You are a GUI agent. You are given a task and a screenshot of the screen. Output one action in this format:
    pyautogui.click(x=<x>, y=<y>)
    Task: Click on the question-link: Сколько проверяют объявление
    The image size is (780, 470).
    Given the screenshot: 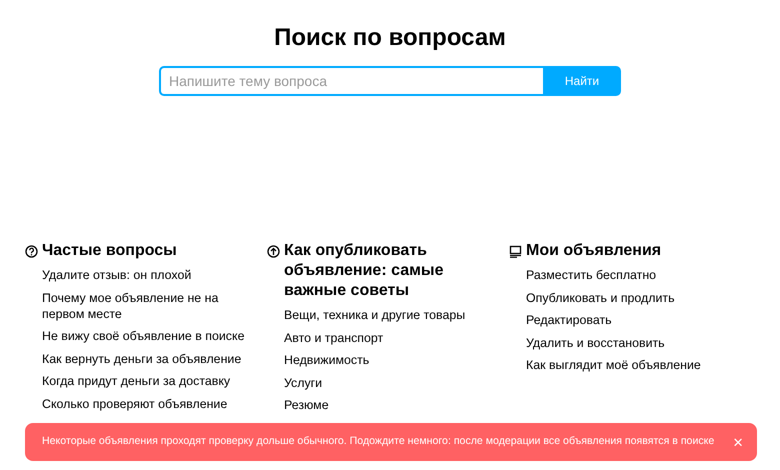 What is the action you would take?
    pyautogui.click(x=143, y=404)
    